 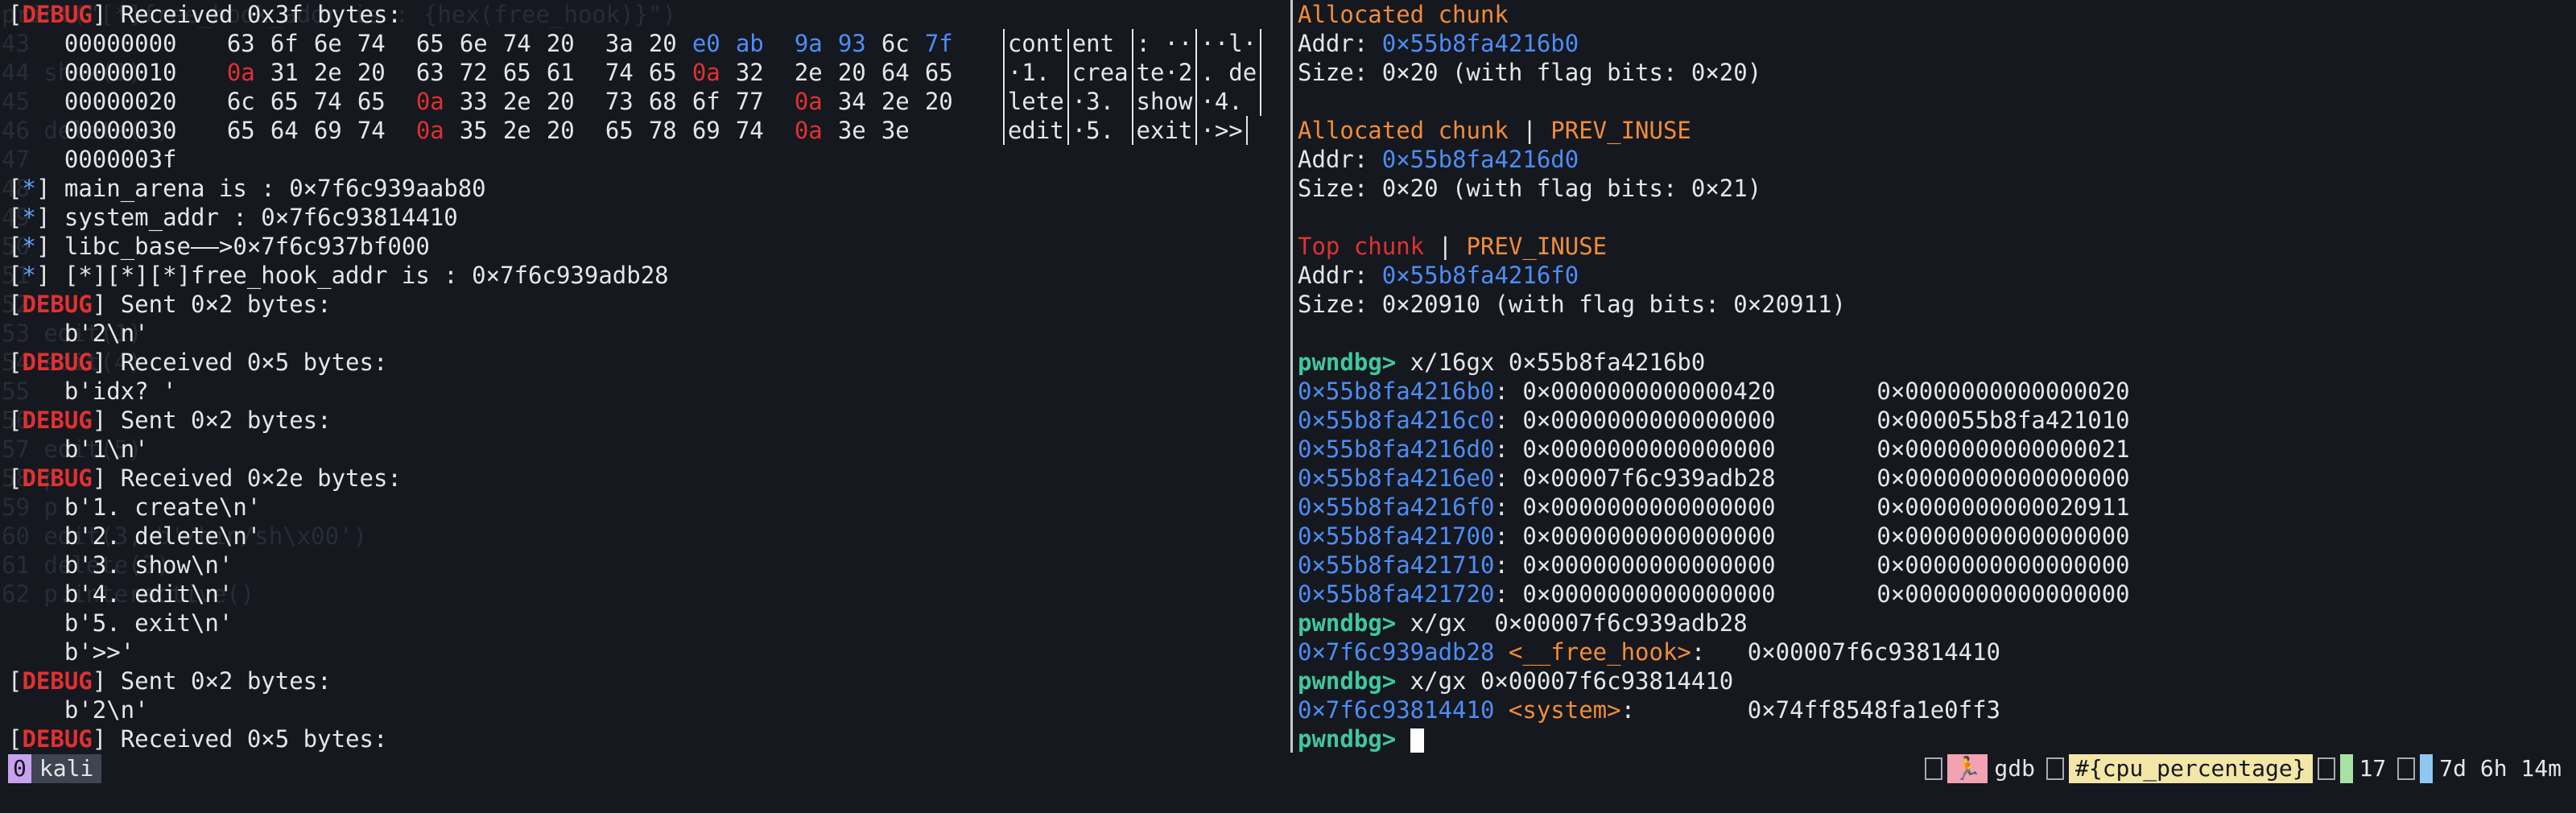 What do you see at coordinates (1438, 275) in the screenshot?
I see `chunk3-addr: Addr: 0×55b8fa4216f0` at bounding box center [1438, 275].